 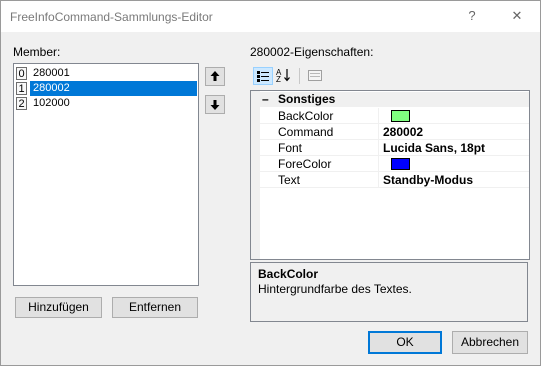 I want to click on description-title: BackColor, so click(x=288, y=274).